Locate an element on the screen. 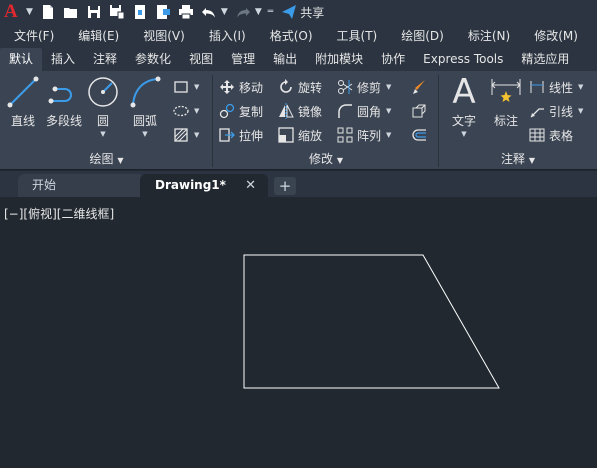 Image resolution: width=597 pixels, height=468 pixels. stretch-label: 拉伸 is located at coordinates (251, 135).